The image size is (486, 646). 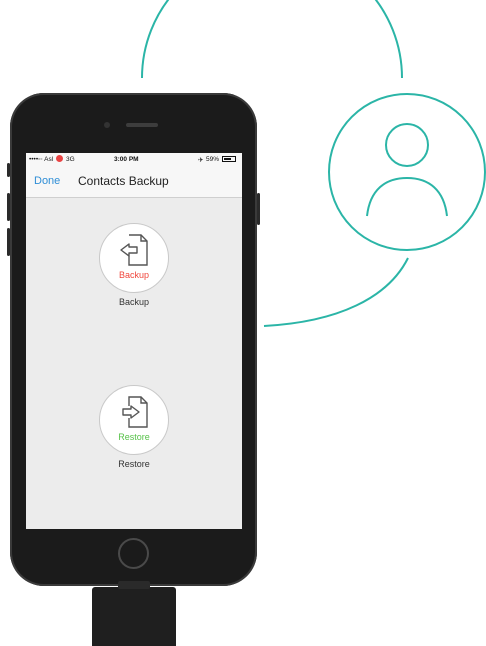 What do you see at coordinates (107, 125) in the screenshot?
I see `front-camera` at bounding box center [107, 125].